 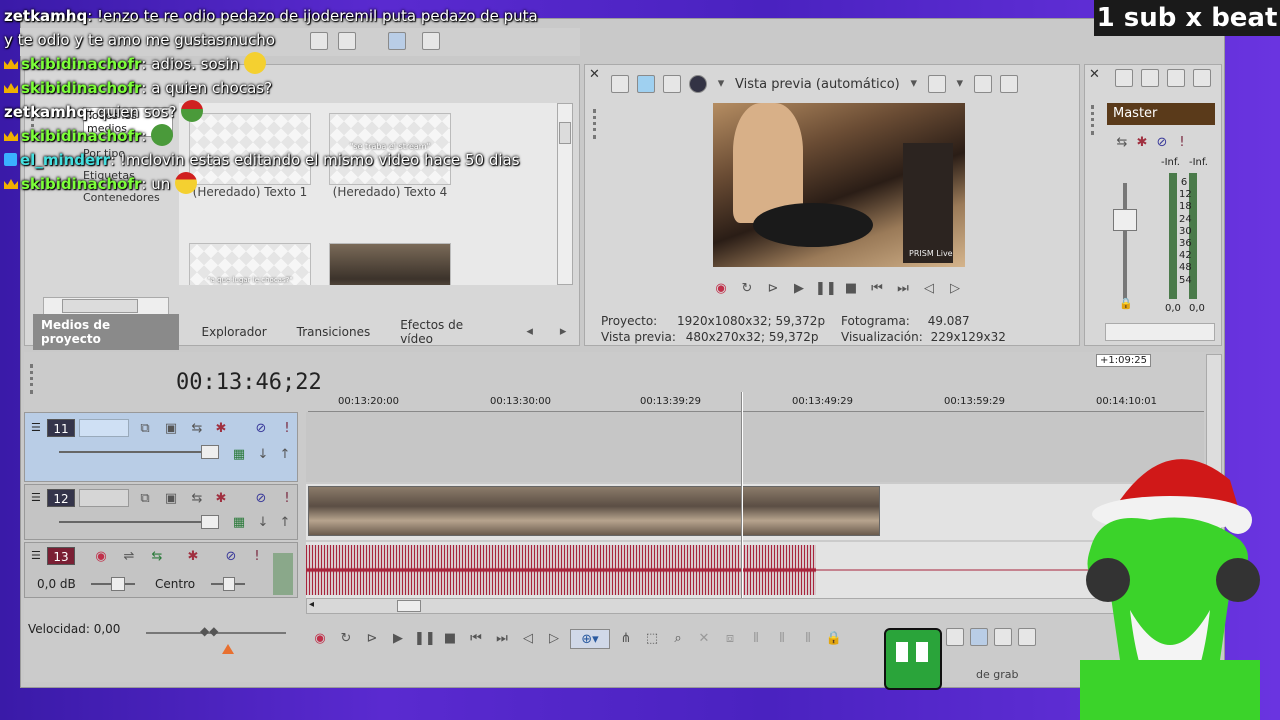 What do you see at coordinates (449, 332) in the screenshot?
I see `tab-video-fx: Efectos de vídeo` at bounding box center [449, 332].